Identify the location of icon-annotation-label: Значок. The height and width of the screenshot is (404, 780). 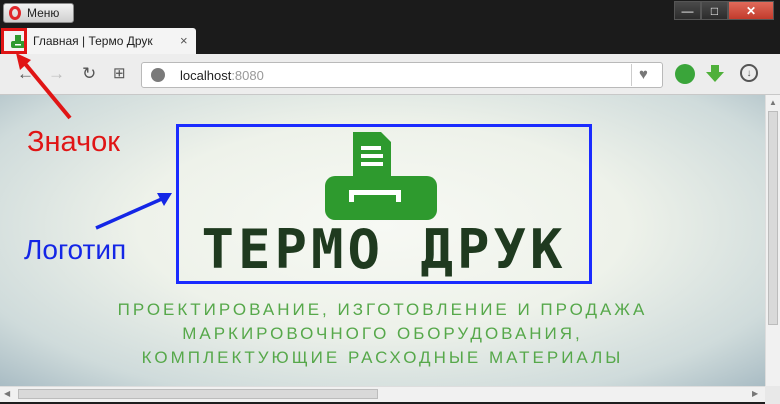
(73, 142).